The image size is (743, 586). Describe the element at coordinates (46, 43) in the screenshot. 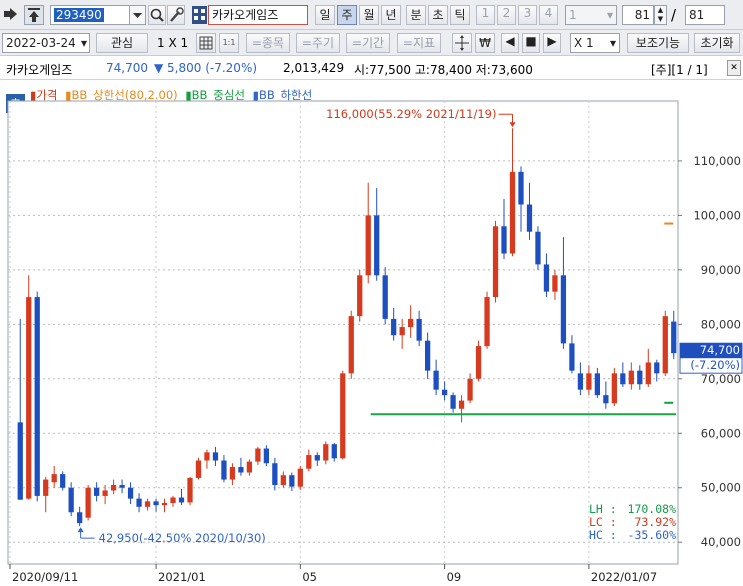

I see `date-picker: 2022-03-24 ▾` at that location.